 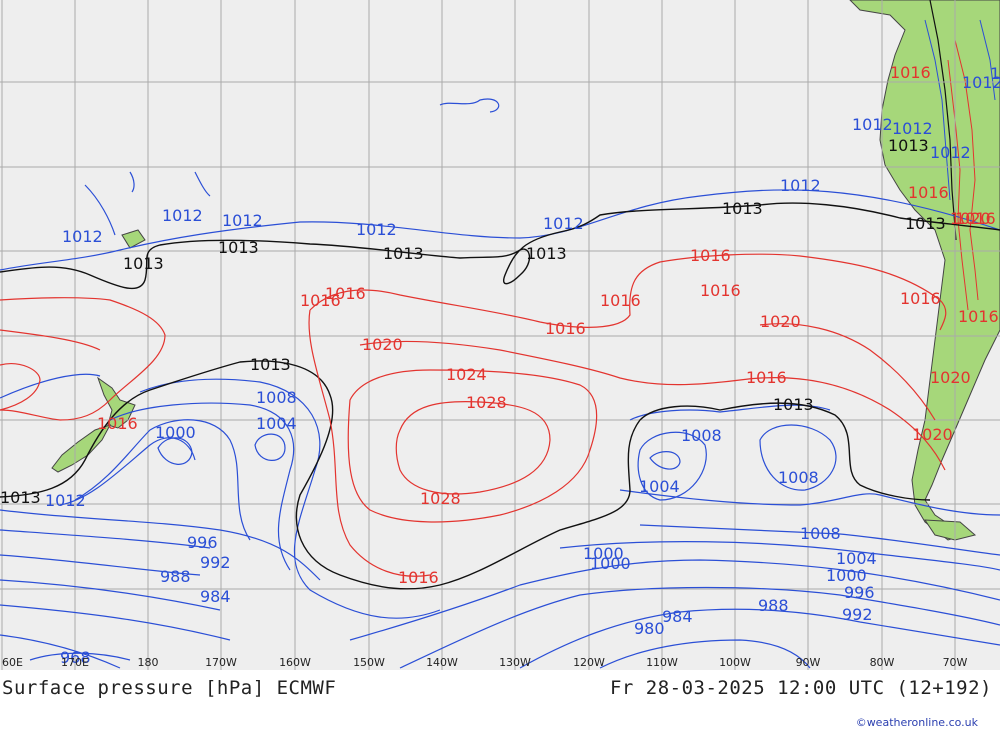 I want to click on longitude-tick-label: 100W, so click(x=735, y=662).